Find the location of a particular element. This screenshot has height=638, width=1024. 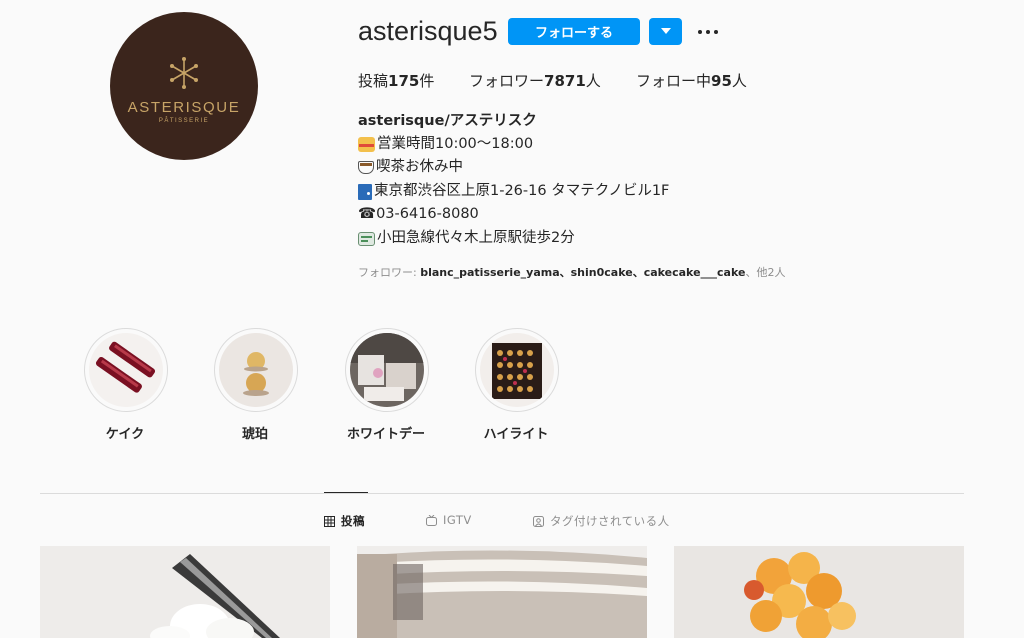

following-label: フォロー中 is located at coordinates (674, 81).